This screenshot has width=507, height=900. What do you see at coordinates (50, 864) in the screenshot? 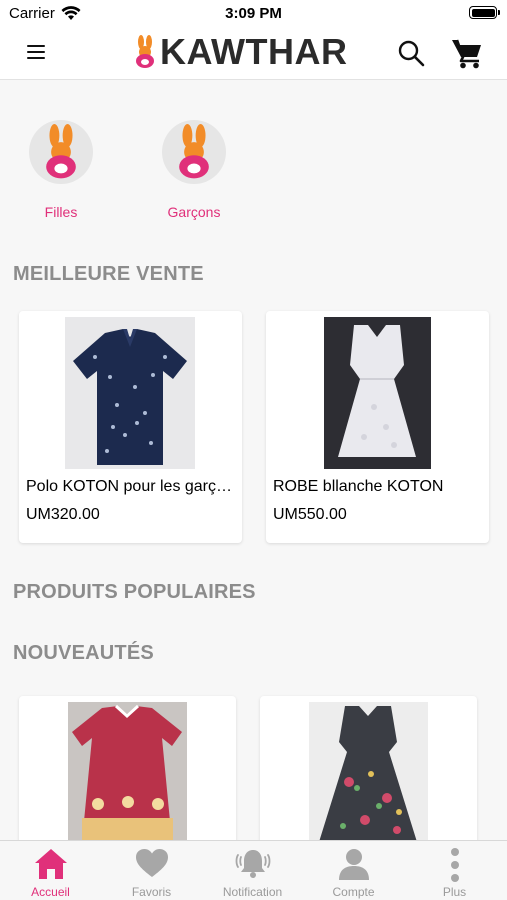
I see `home-icon` at bounding box center [50, 864].